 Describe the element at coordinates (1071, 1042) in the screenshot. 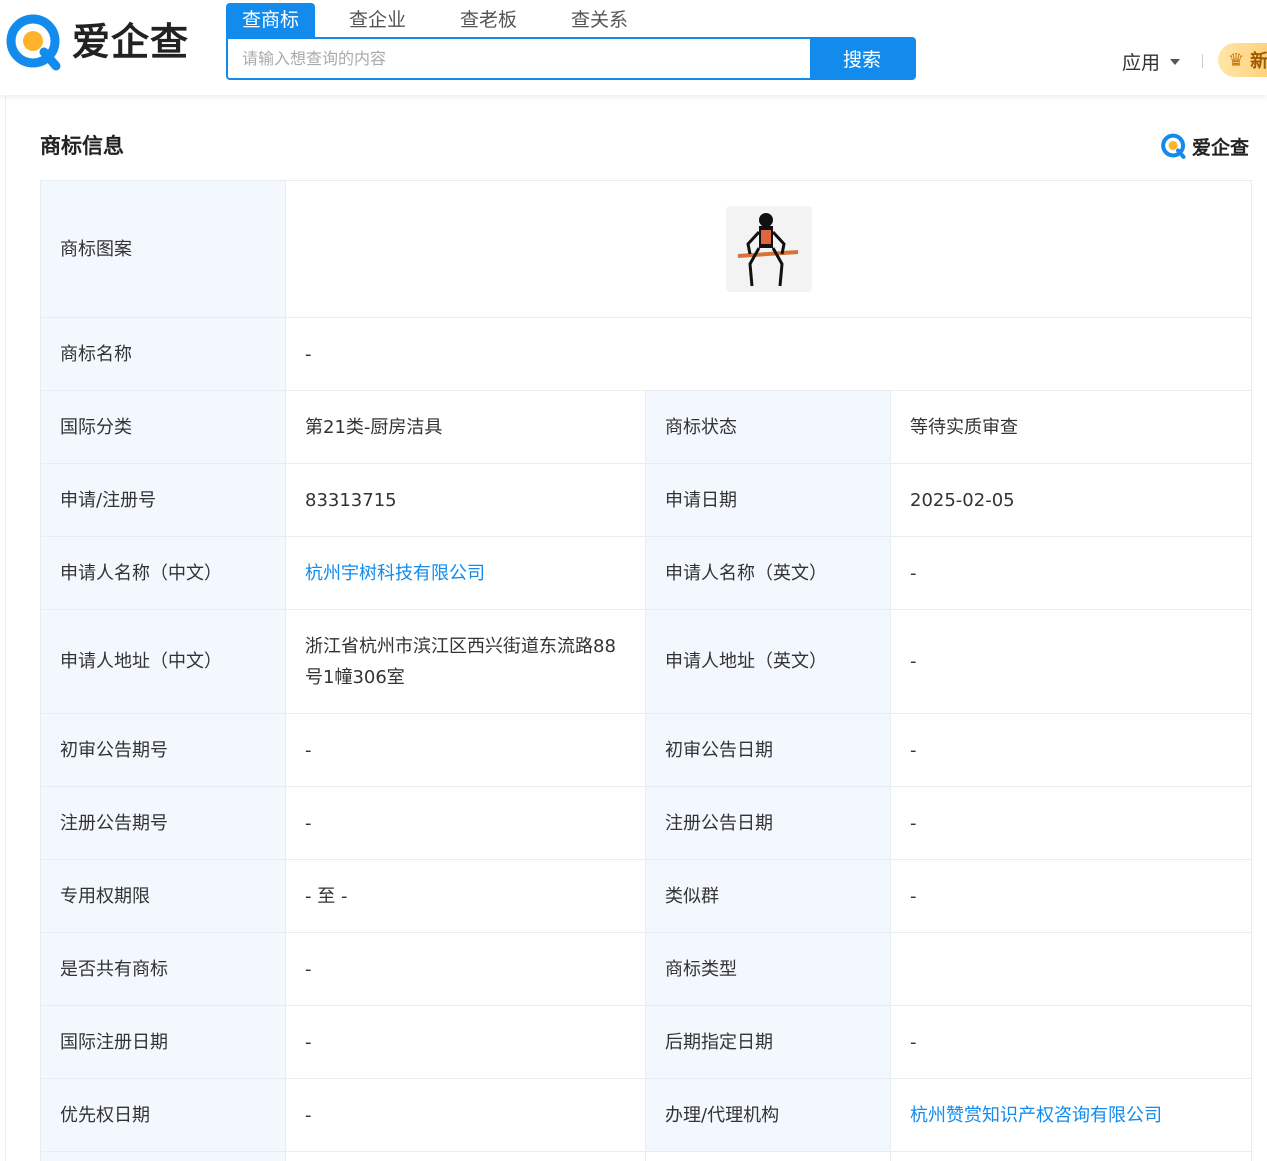

I see `value-later-designation: -` at that location.